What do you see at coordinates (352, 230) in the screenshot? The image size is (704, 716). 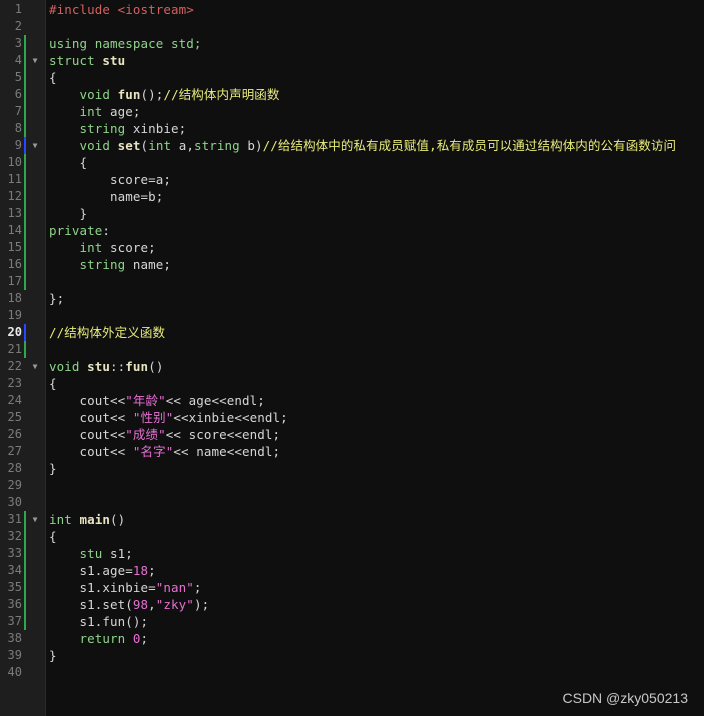 I see `code-line: 14 private:` at bounding box center [352, 230].